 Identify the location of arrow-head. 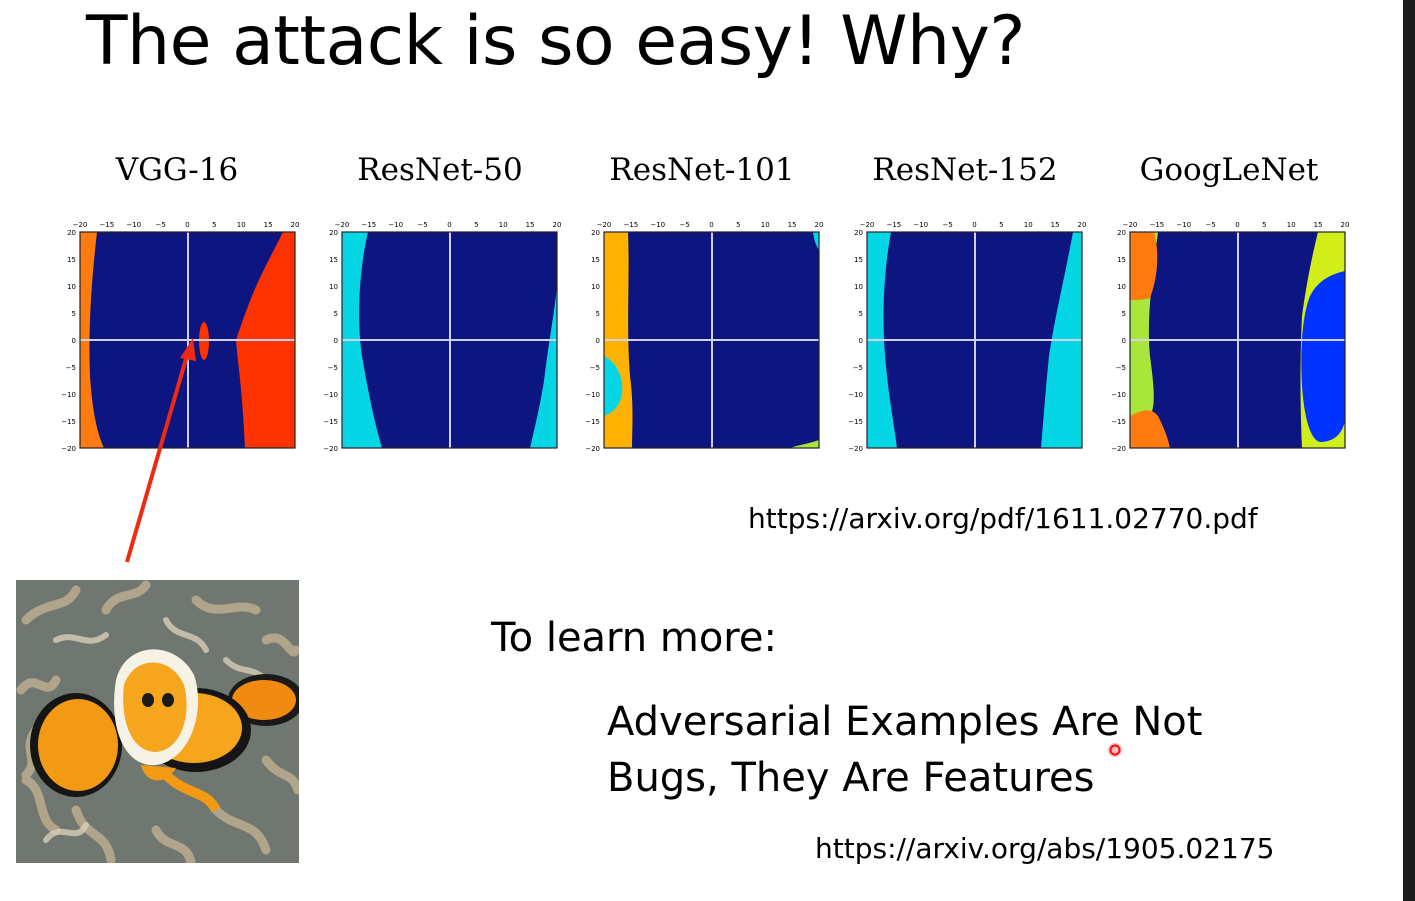
(188, 349).